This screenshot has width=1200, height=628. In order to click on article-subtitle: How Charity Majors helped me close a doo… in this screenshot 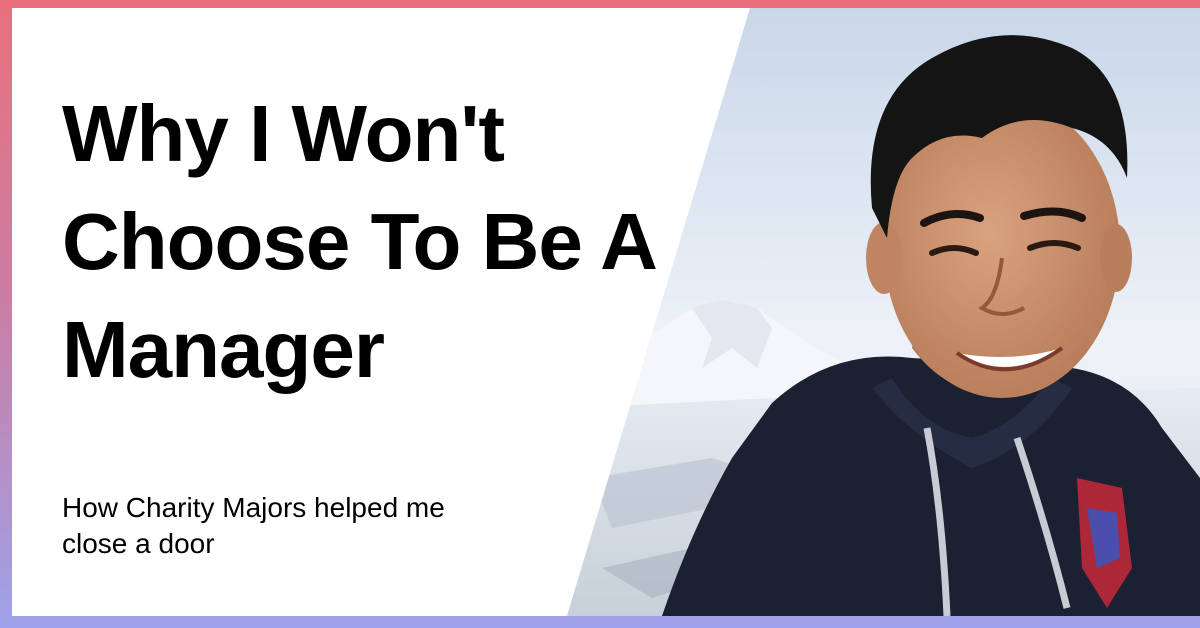, I will do `click(312, 526)`.